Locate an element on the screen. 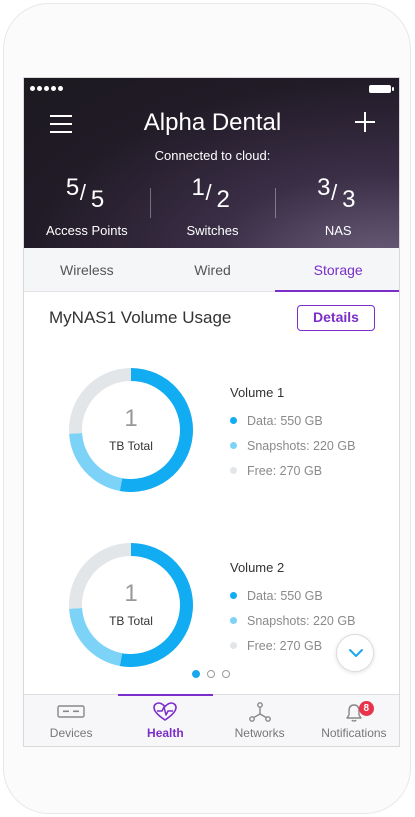 This screenshot has width=415, height=817. stat-switches: 1 / 2 Switches is located at coordinates (212, 206).